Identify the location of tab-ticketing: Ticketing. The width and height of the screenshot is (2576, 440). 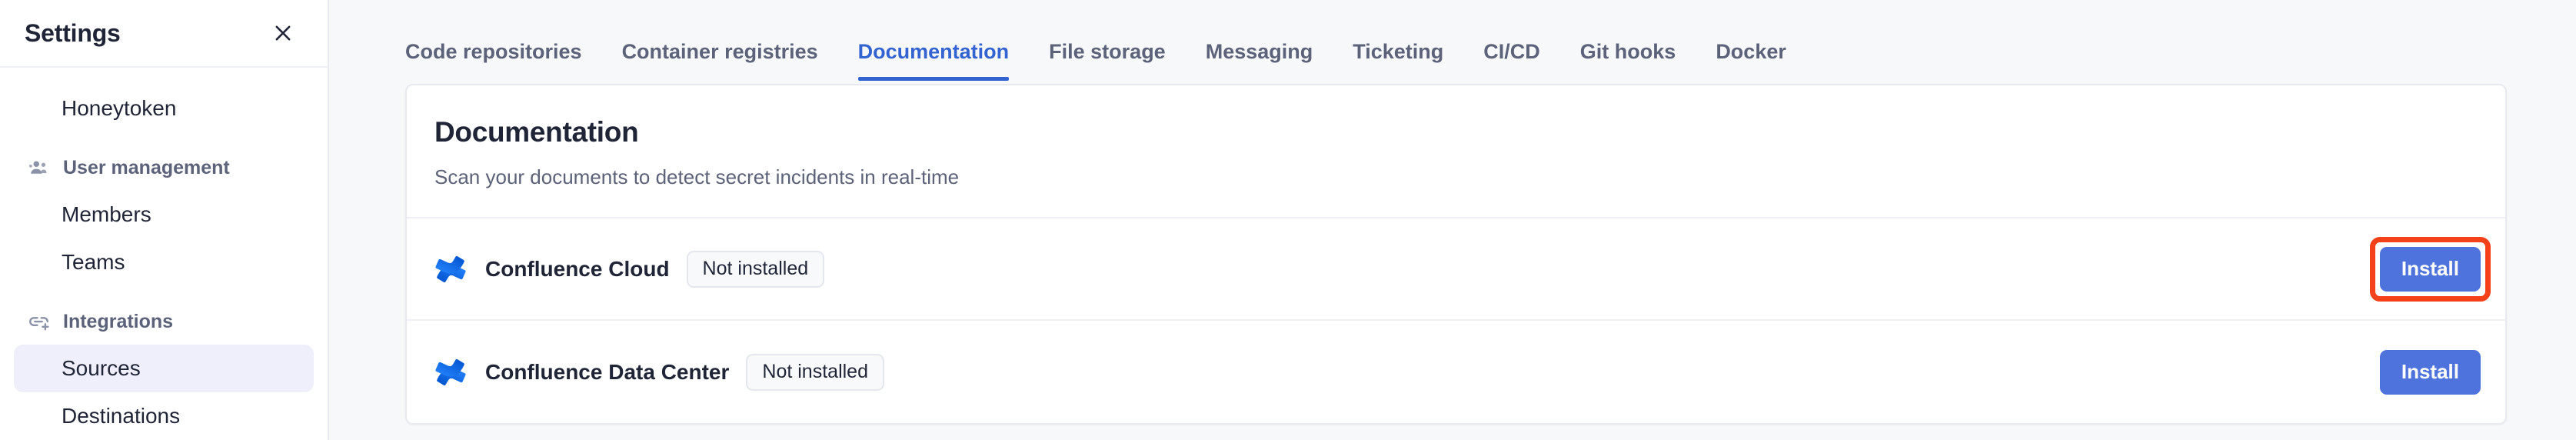
(1398, 61).